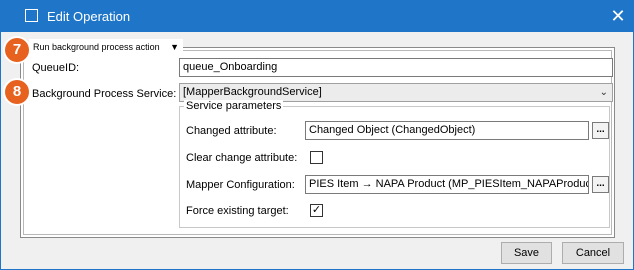 This screenshot has height=270, width=634. I want to click on queueid-label: QueueID:, so click(56, 68).